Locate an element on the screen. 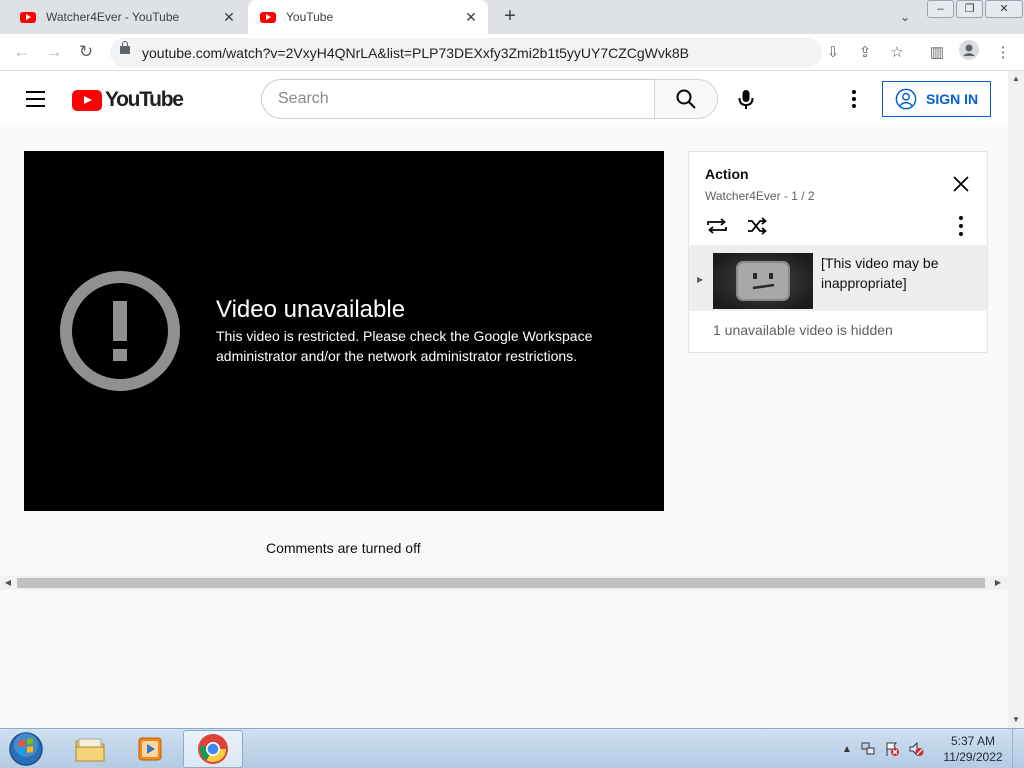 This screenshot has height=768, width=1024. playlist-item-title: [This video may be inappropriate] is located at coordinates (880, 273).